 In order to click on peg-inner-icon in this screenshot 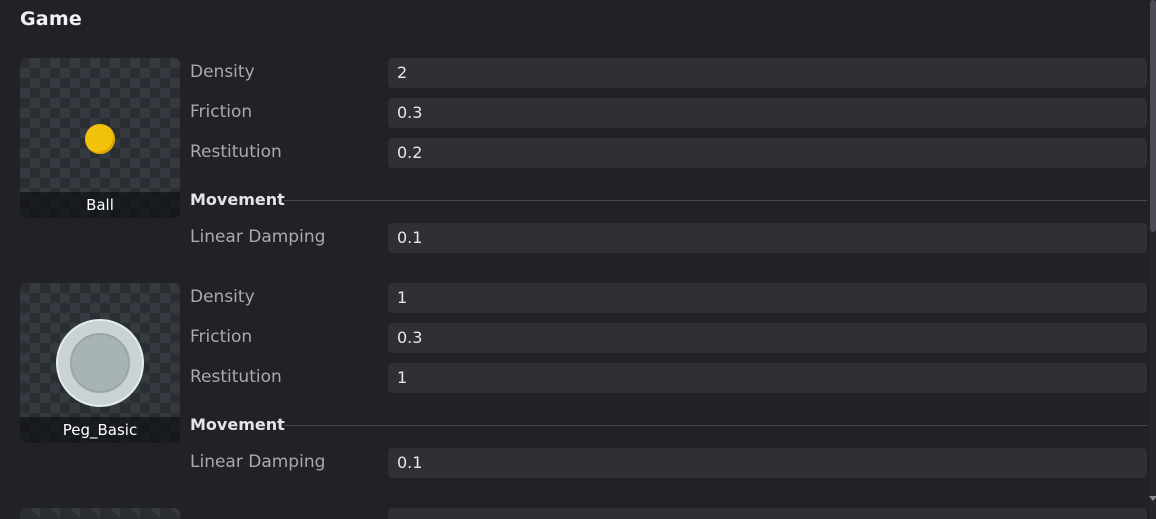, I will do `click(100, 363)`.